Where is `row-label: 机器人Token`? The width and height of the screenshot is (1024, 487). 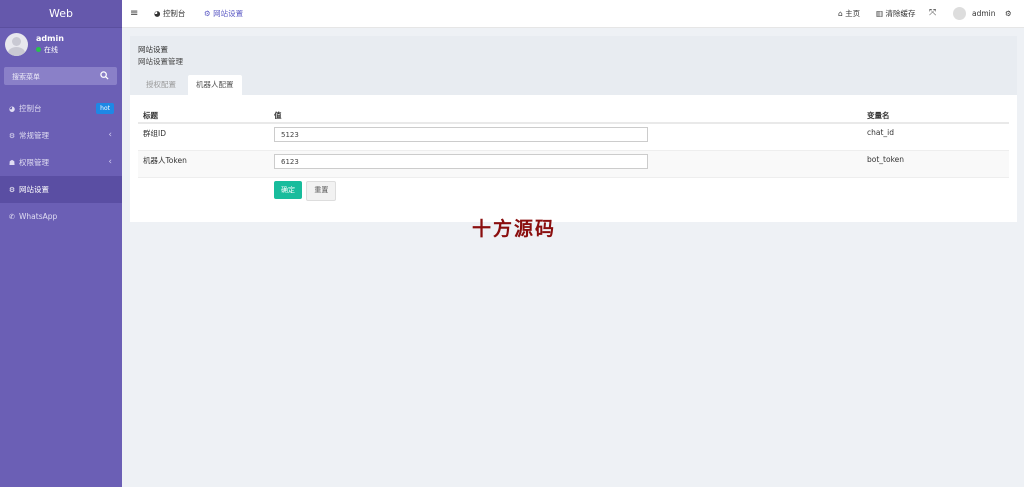 row-label: 机器人Token is located at coordinates (203, 164).